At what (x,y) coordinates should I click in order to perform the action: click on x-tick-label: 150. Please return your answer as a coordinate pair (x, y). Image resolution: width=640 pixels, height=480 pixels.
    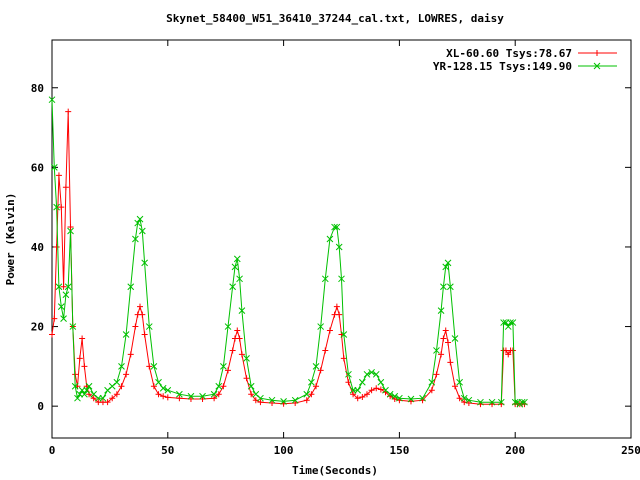
    Looking at the image, I should click on (399, 450).